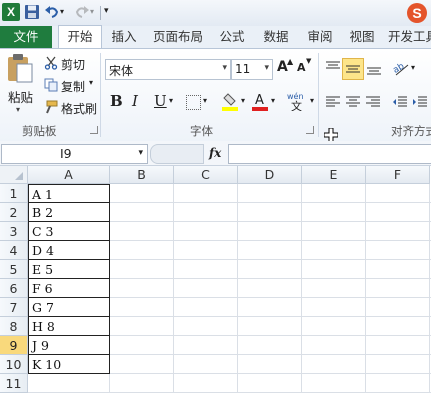  Describe the element at coordinates (413, 67) in the screenshot. I see `orientation-dropdown-icon: ▾` at that location.